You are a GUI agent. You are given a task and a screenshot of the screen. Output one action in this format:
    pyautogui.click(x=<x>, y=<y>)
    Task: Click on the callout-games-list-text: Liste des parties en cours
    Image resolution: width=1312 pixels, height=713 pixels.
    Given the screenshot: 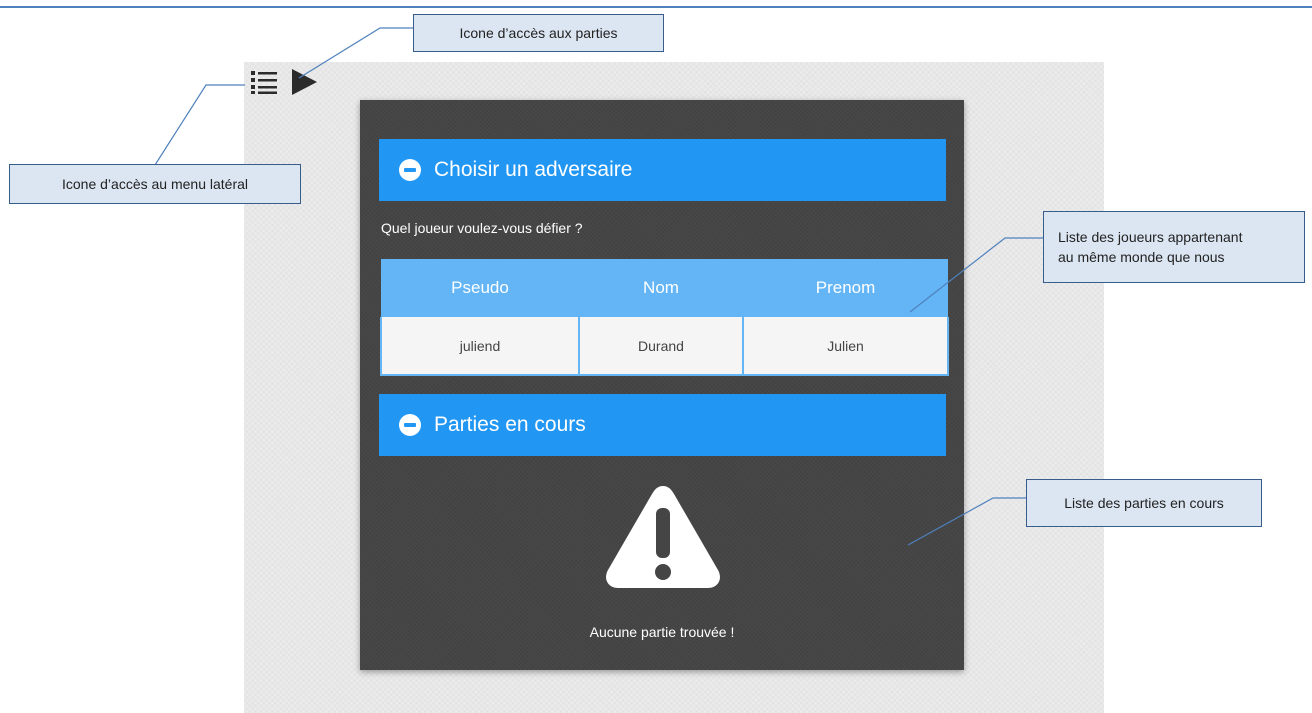 What is the action you would take?
    pyautogui.click(x=1144, y=503)
    